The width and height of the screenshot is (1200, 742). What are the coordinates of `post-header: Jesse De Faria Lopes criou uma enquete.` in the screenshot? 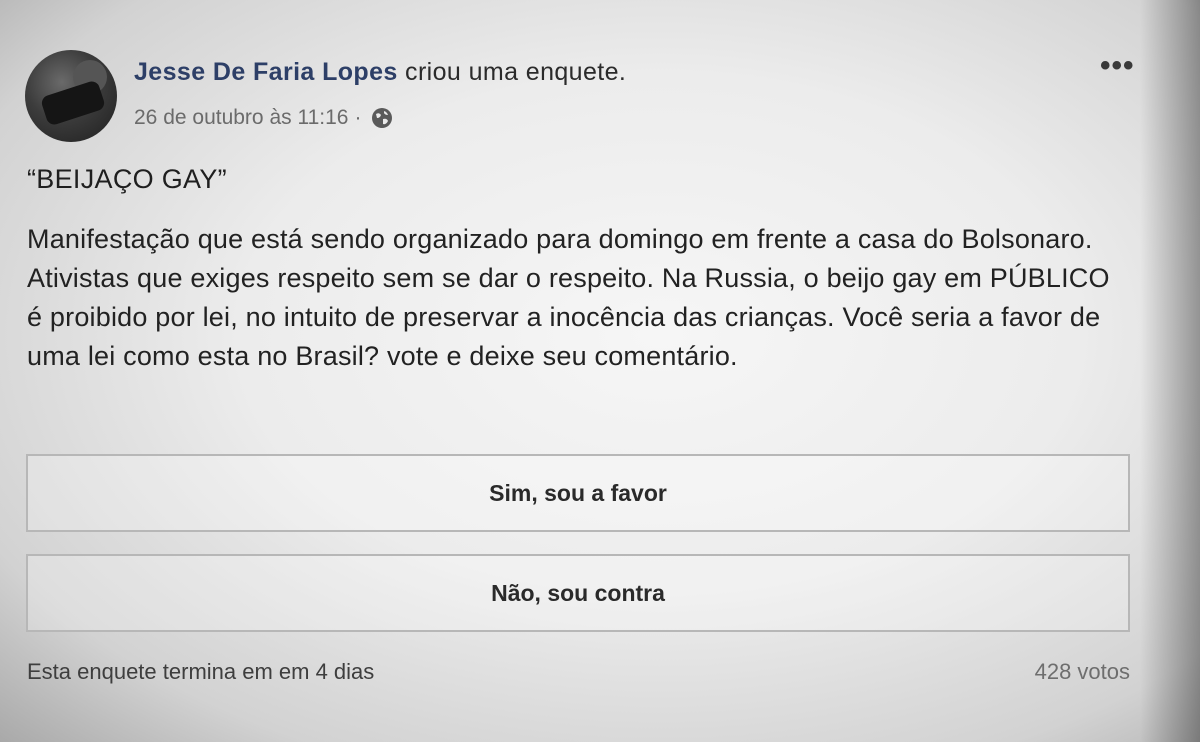 It's located at (380, 72).